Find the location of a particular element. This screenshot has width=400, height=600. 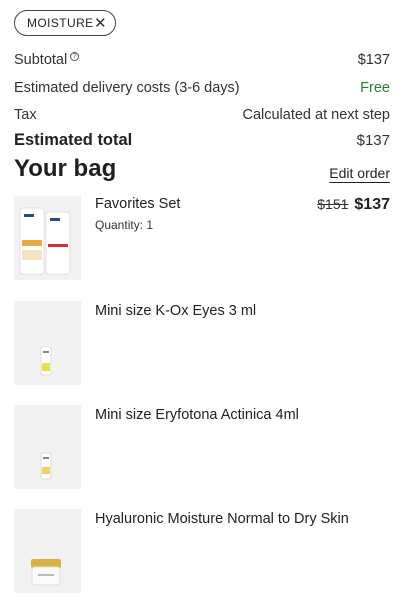

info-icon: ? is located at coordinates (75, 57).